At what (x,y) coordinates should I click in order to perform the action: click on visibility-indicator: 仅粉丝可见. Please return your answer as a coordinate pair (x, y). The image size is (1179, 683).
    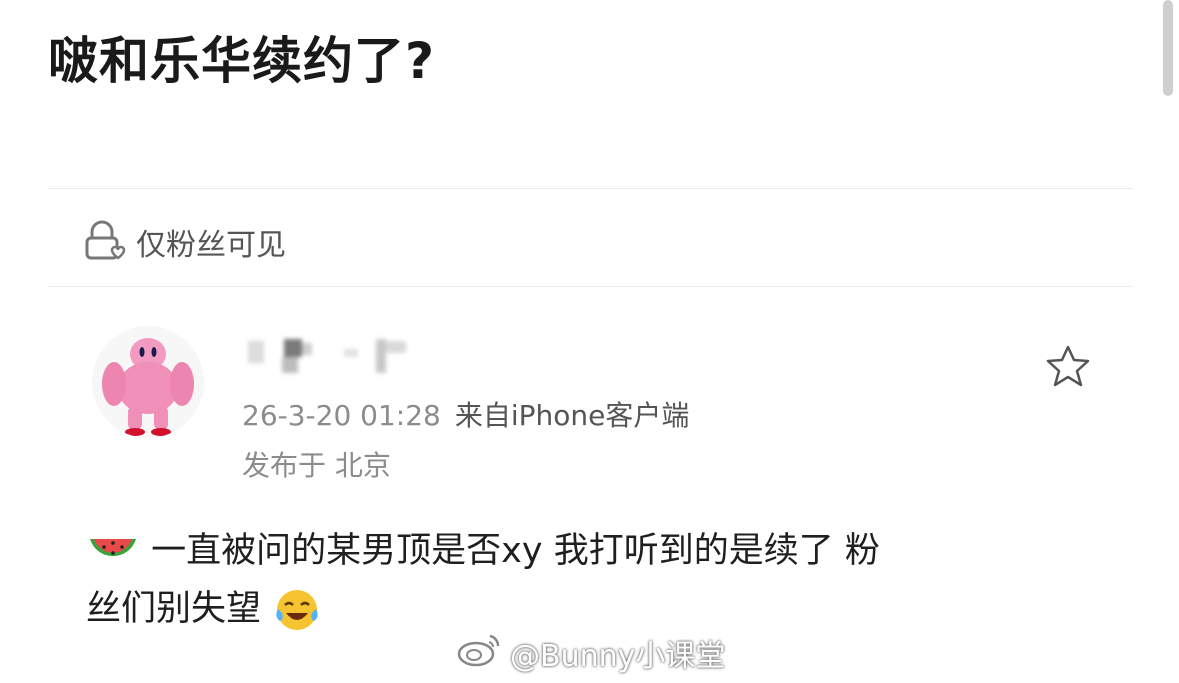
    Looking at the image, I should click on (184, 242).